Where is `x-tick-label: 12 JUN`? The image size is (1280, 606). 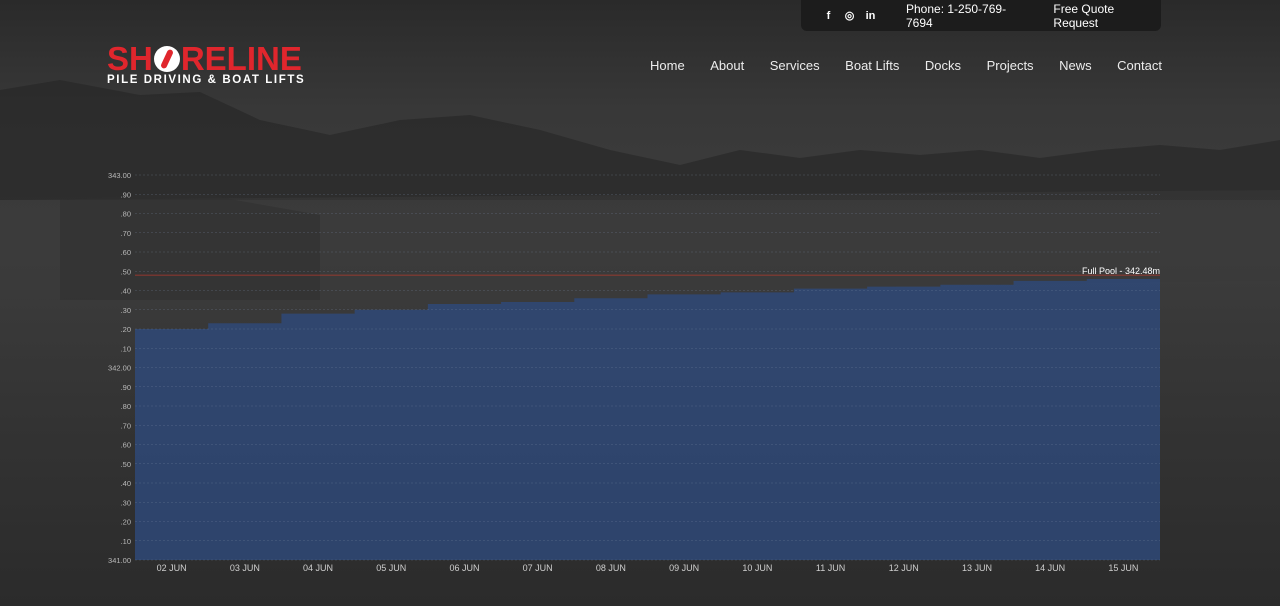
x-tick-label: 12 JUN is located at coordinates (904, 568).